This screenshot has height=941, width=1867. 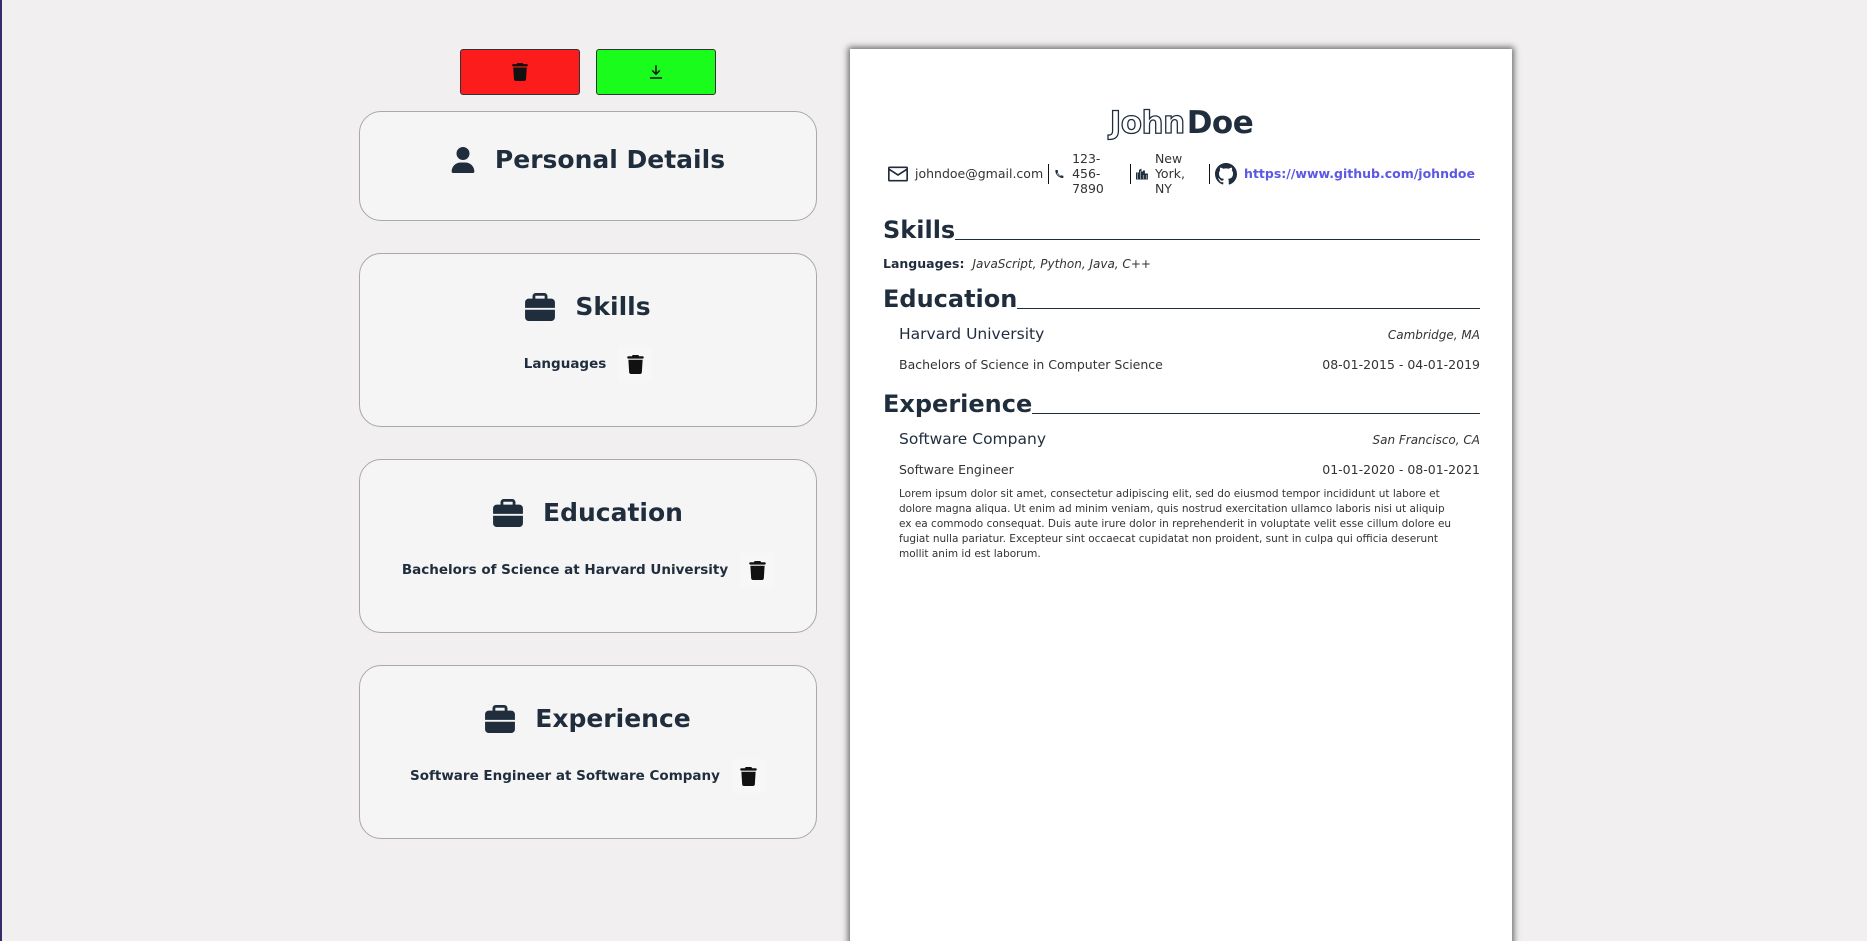 I want to click on section-heading: Experience, so click(x=958, y=404).